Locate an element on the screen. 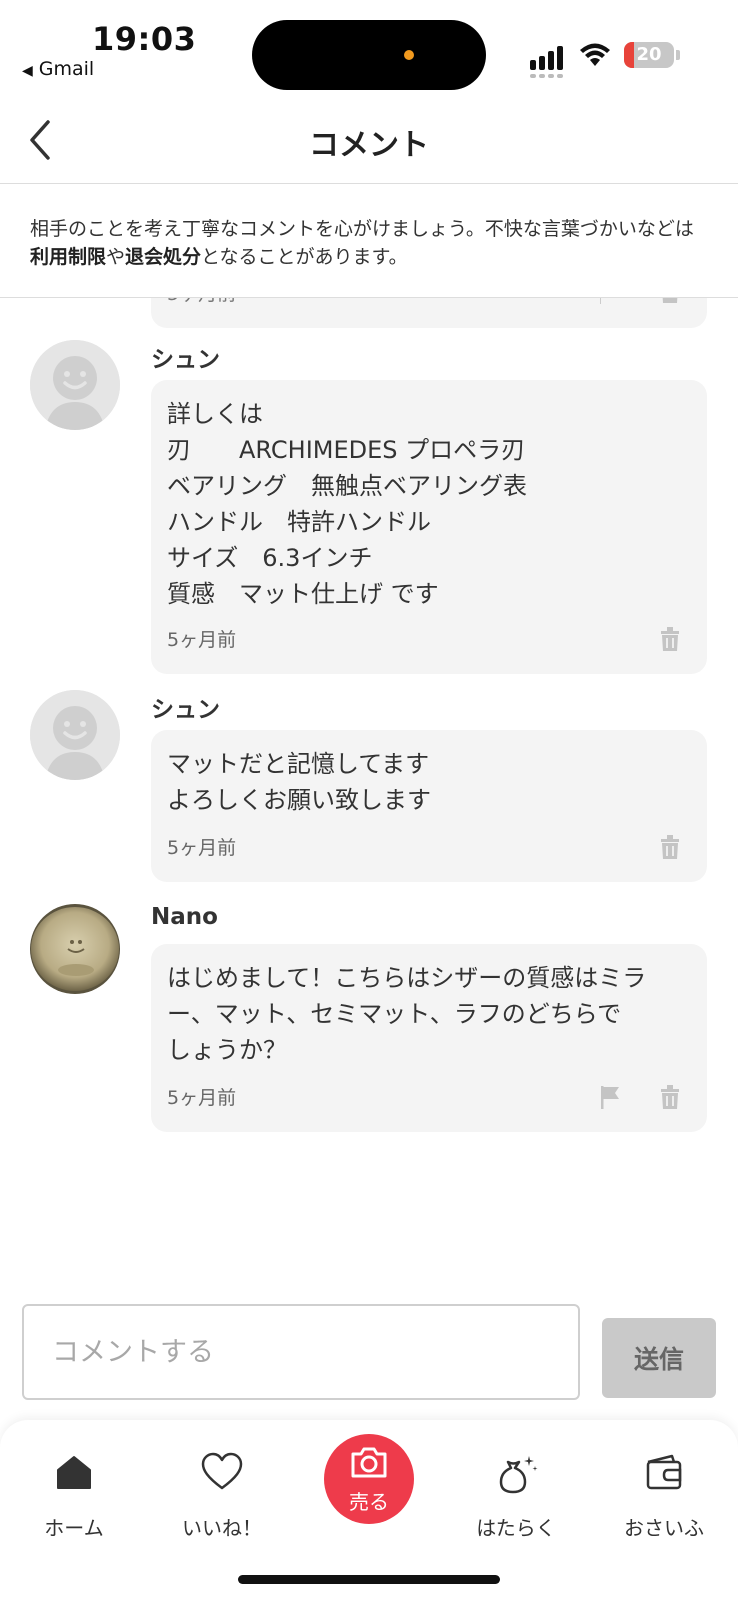  home-icon is located at coordinates (74, 1472).